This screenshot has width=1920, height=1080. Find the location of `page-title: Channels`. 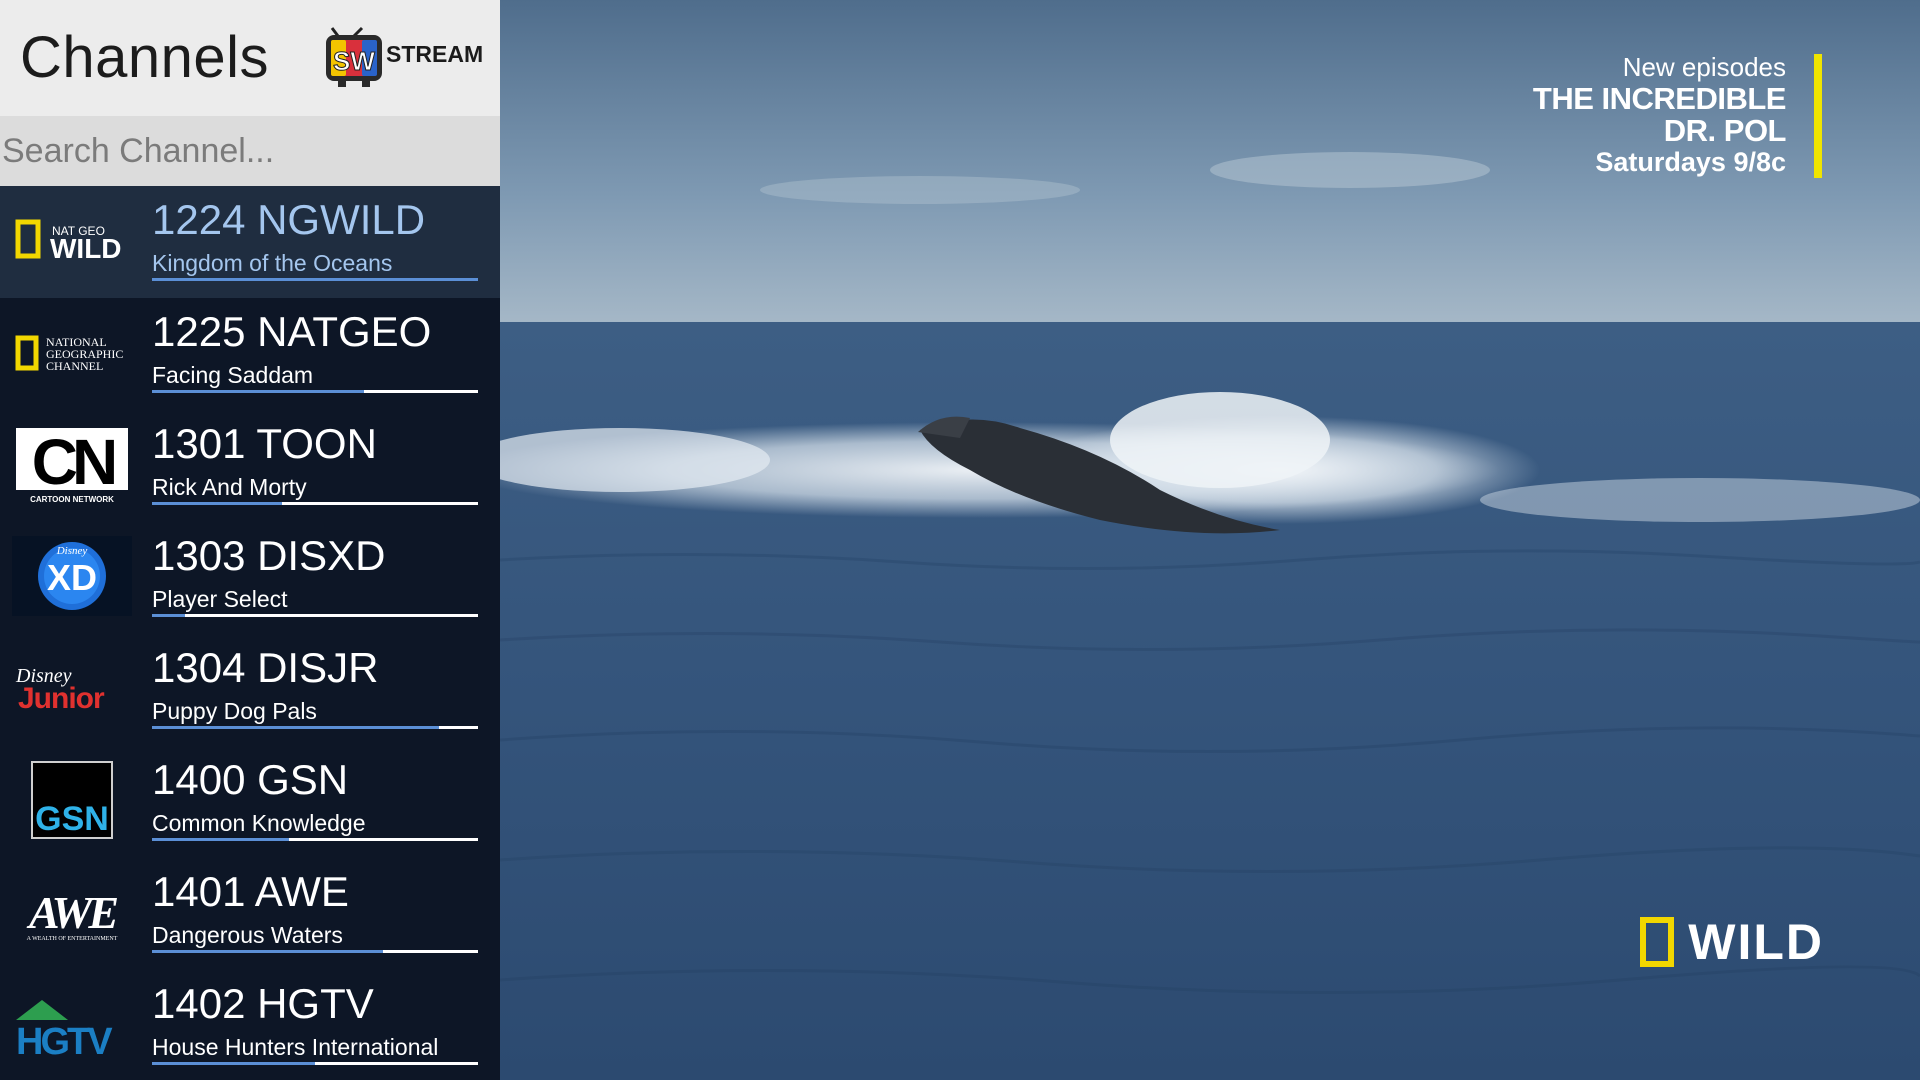

page-title: Channels is located at coordinates (145, 57).